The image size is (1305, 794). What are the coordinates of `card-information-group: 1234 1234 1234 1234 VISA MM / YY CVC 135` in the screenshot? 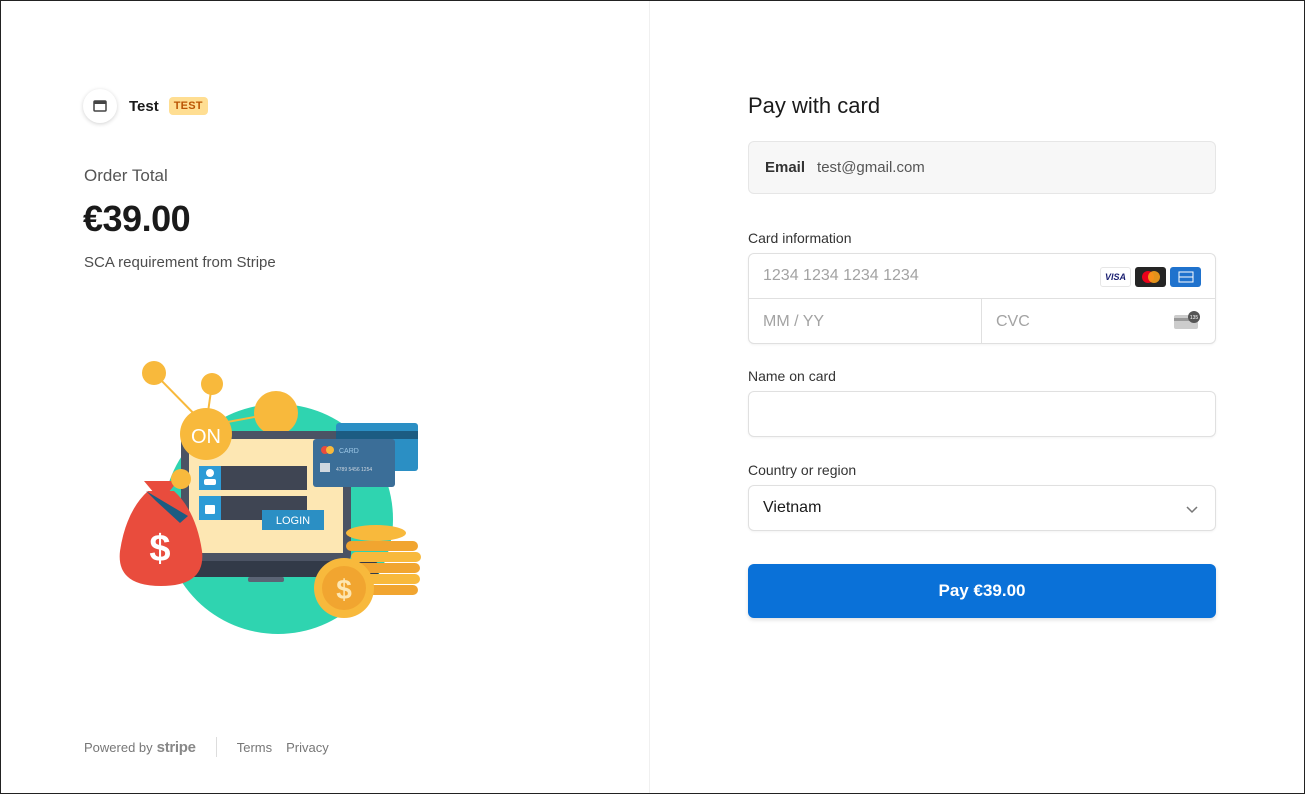 It's located at (982, 298).